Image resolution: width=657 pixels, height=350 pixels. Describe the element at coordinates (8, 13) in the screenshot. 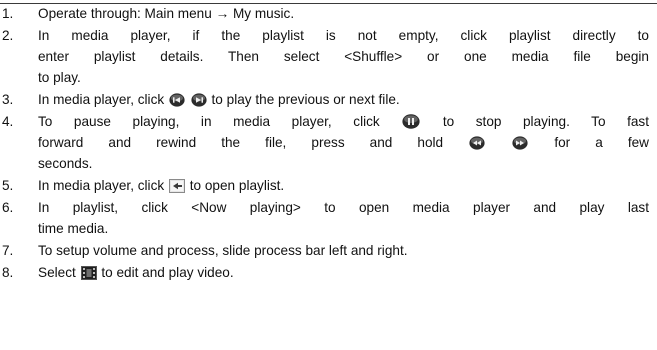

I see `step-number: 1.` at that location.